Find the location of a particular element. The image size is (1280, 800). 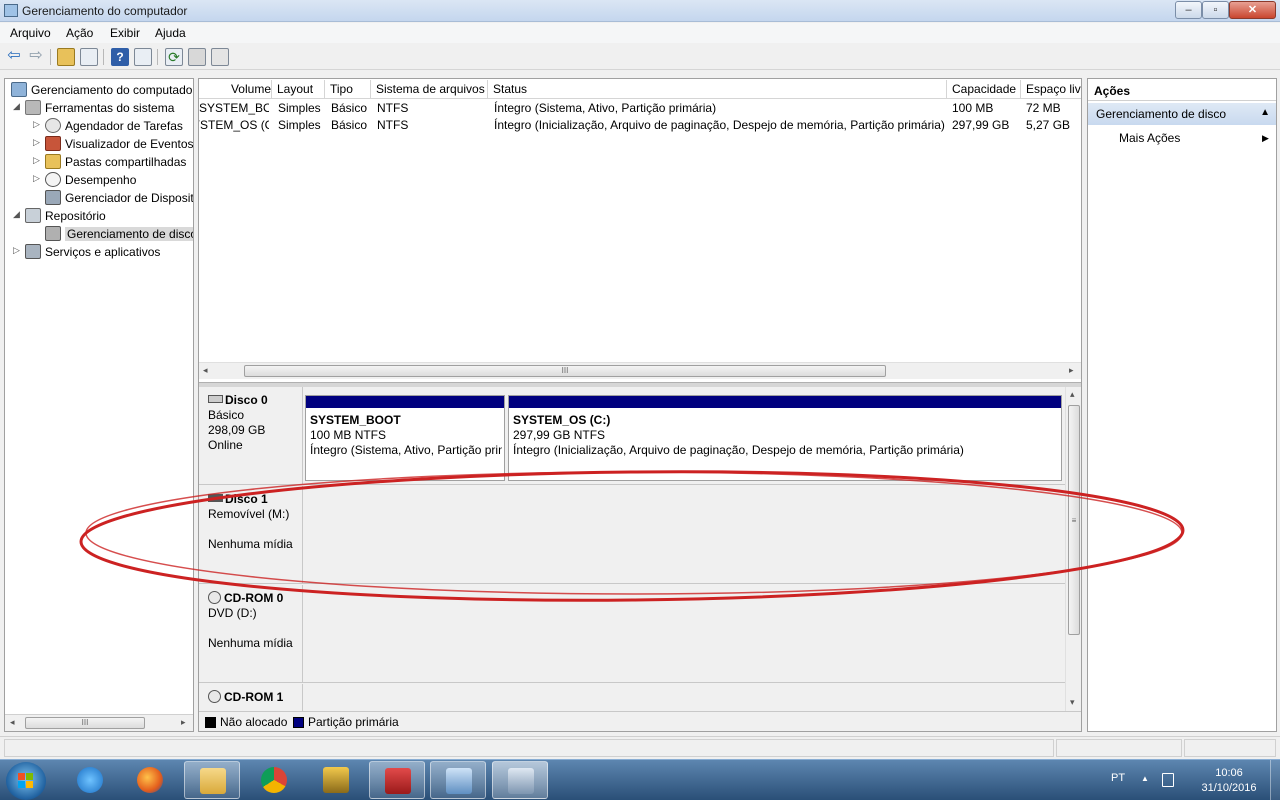

submenu-arrow-icon: ▶ is located at coordinates (1265, 138).